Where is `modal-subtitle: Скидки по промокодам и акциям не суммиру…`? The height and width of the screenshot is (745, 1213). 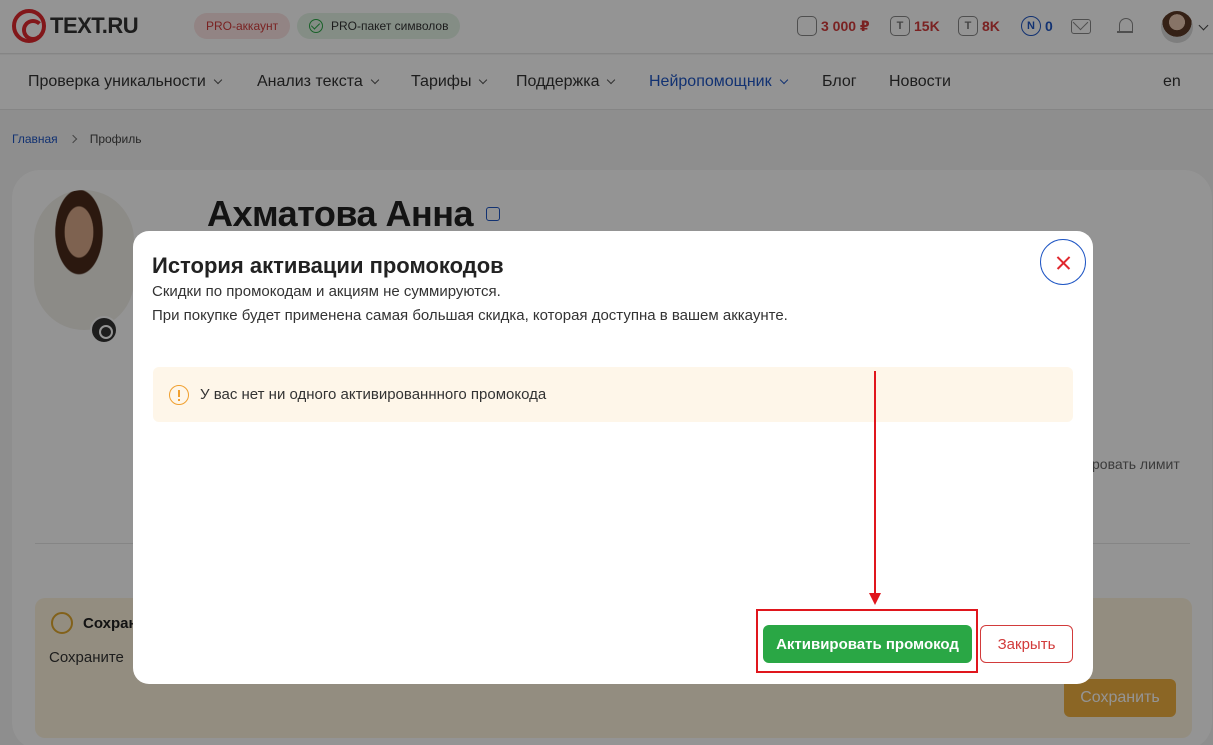 modal-subtitle: Скидки по промокодам и акциям не суммиру… is located at coordinates (326, 291).